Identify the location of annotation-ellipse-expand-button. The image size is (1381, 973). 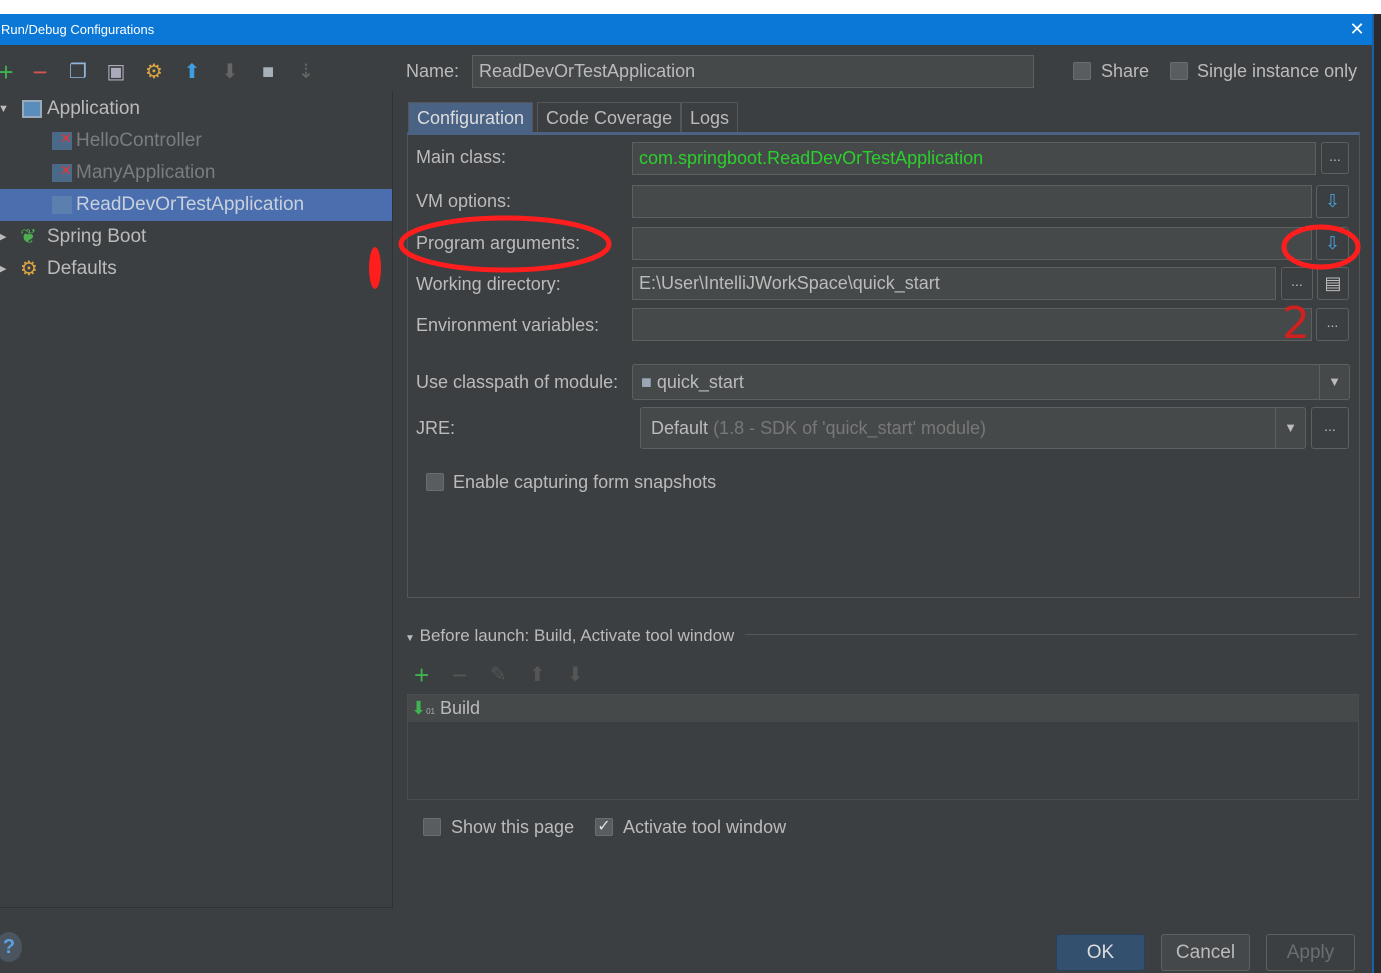
(1321, 247).